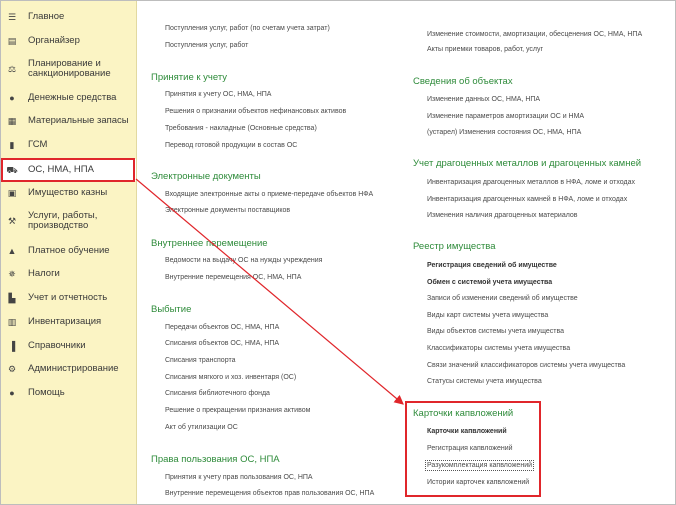 This screenshot has width=676, height=505. I want to click on sidebar-item-label: Имущество казны, so click(68, 192).